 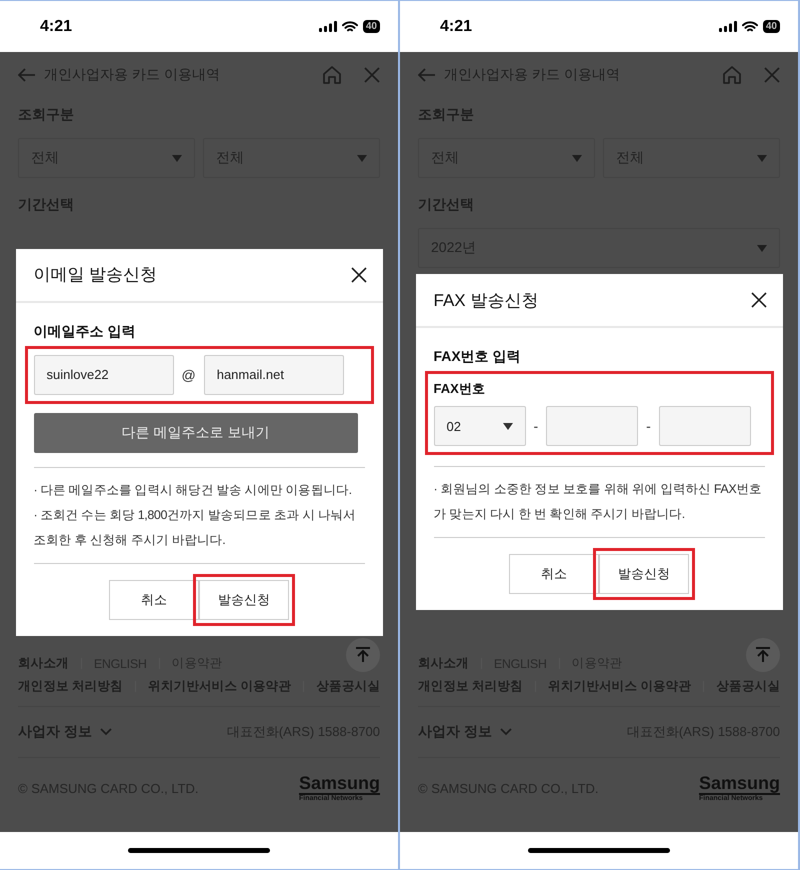 I want to click on input-field: suinlove22, so click(x=104, y=374).